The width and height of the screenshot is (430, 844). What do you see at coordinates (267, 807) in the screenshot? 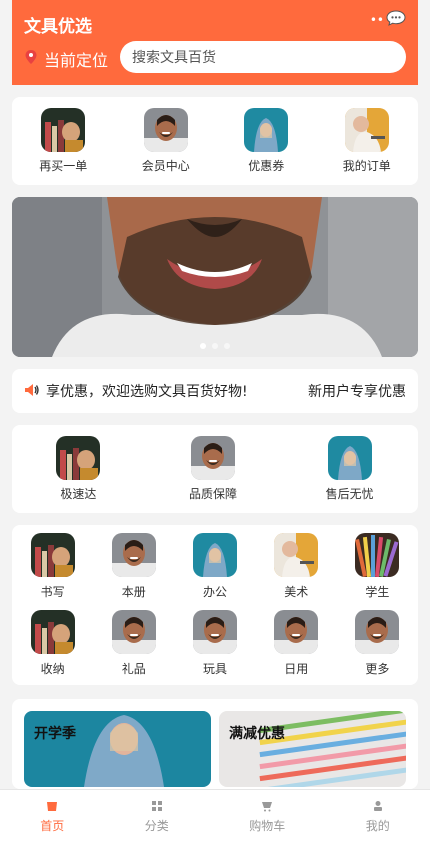
I see `cart-icon` at bounding box center [267, 807].